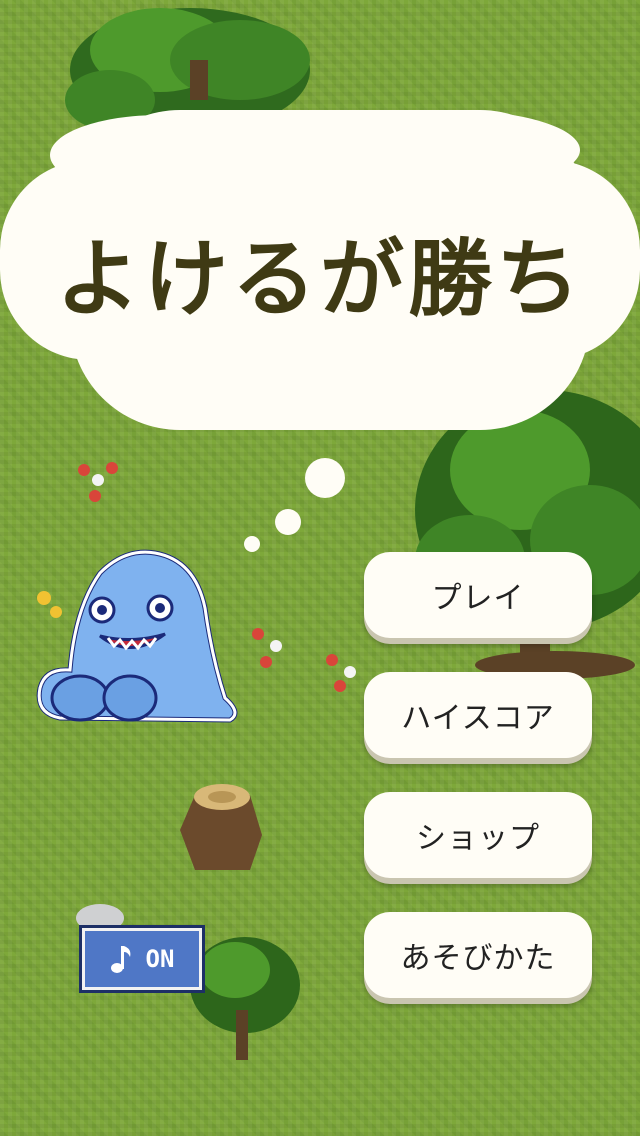 The height and width of the screenshot is (1136, 640). I want to click on howto-button-label: あそびかた, so click(478, 958).